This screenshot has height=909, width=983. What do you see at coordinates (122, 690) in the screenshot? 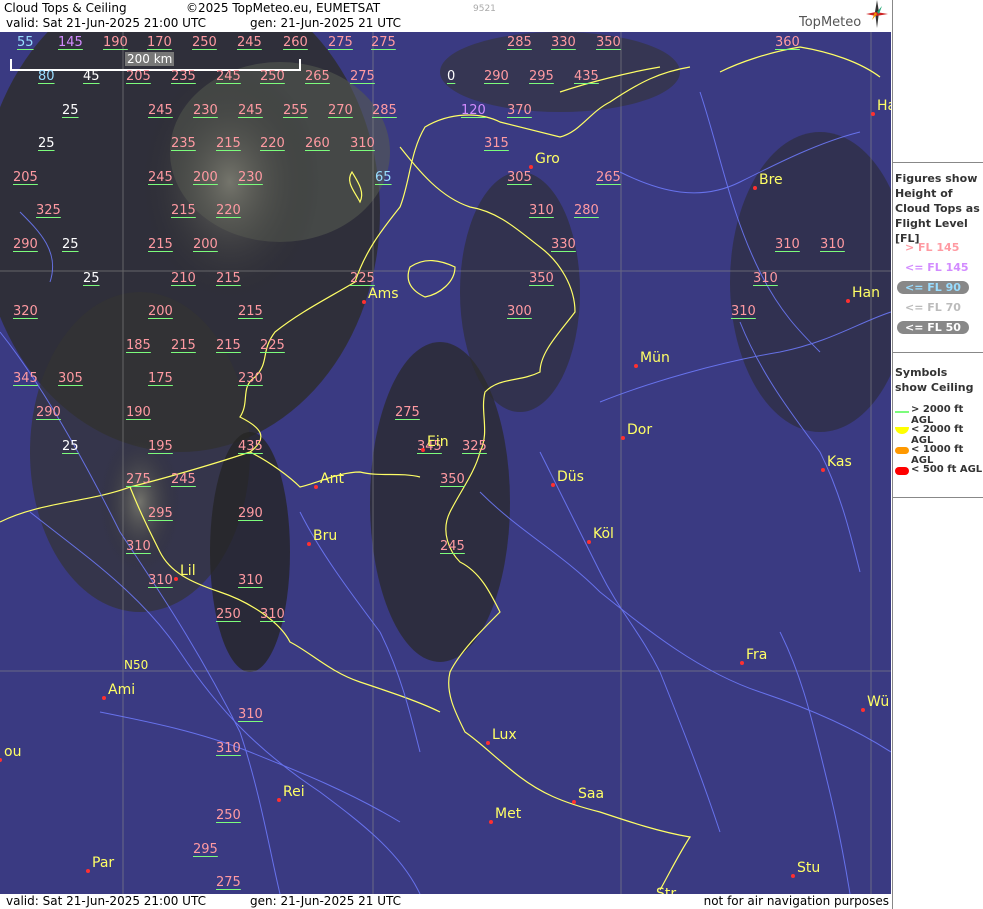
I see `city-label: Ami` at bounding box center [122, 690].